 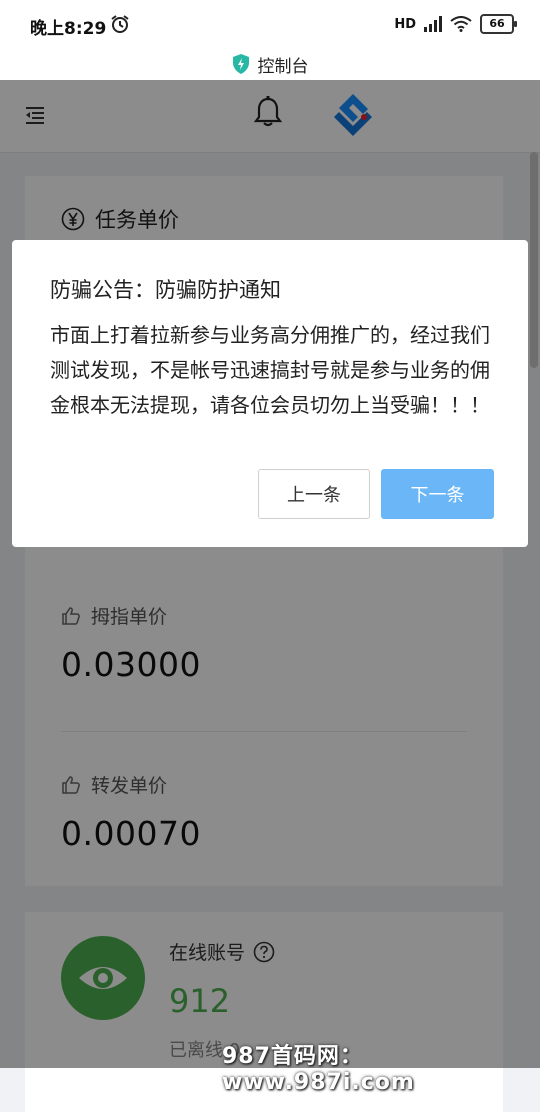 What do you see at coordinates (165, 290) in the screenshot?
I see `modal-title: 防骗公告：防骗防护通知` at bounding box center [165, 290].